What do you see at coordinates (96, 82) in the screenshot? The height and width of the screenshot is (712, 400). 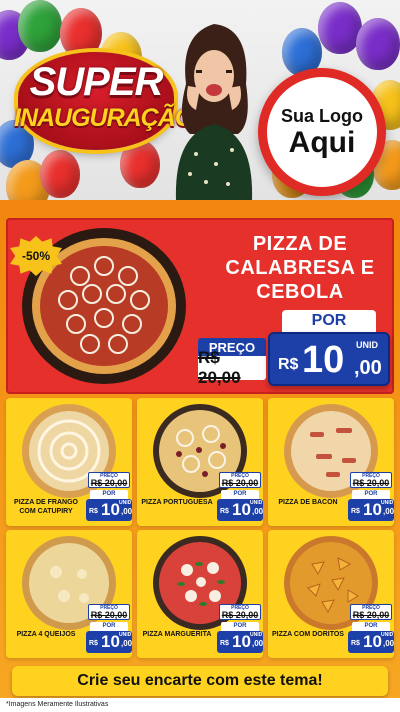 I see `super-title: SUPER` at bounding box center [96, 82].